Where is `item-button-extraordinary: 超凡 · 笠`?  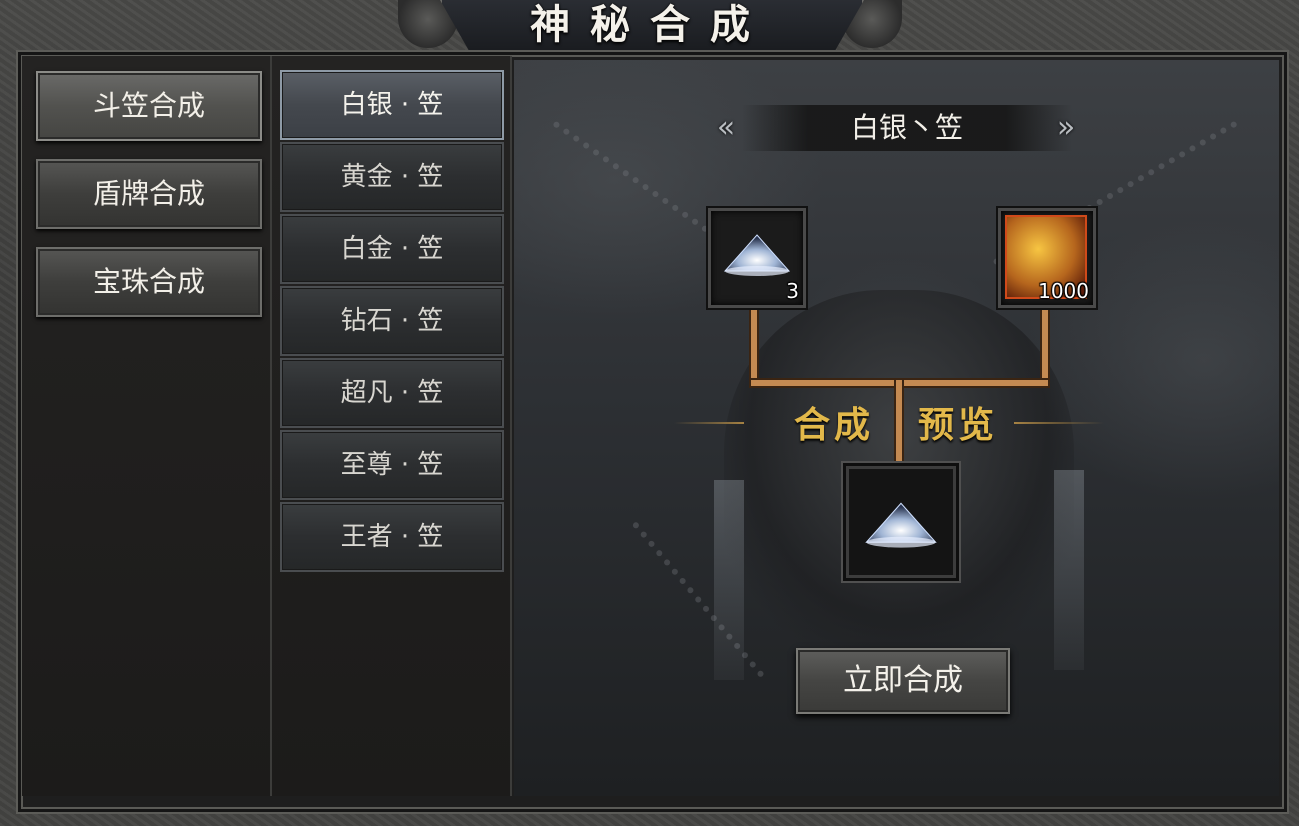 item-button-extraordinary: 超凡 · 笠 is located at coordinates (392, 393).